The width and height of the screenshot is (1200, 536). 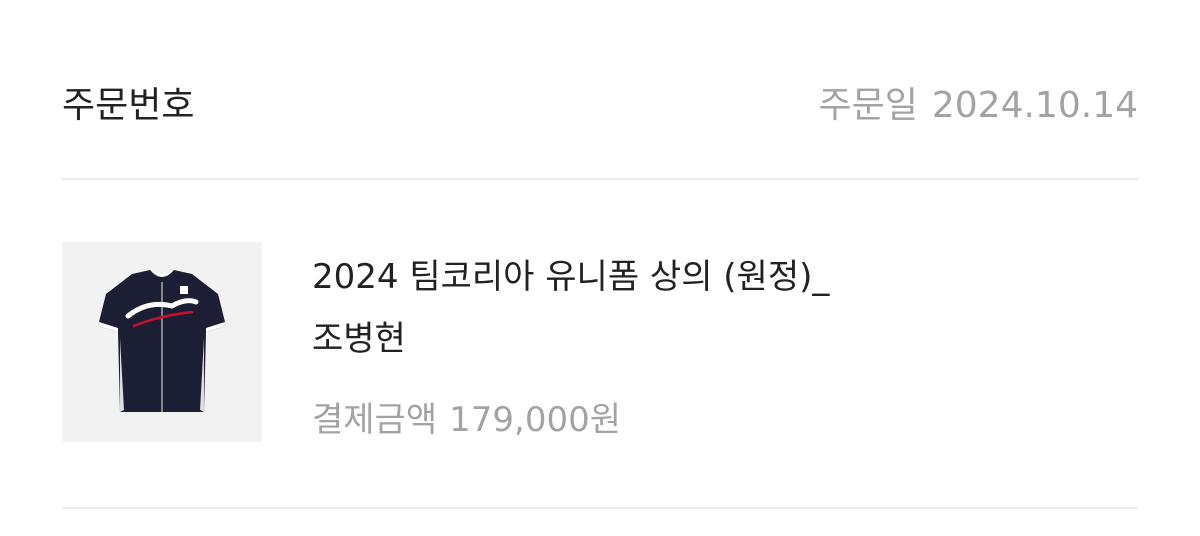 What do you see at coordinates (1034, 105) in the screenshot?
I see `order-date-value: 2024.10.14` at bounding box center [1034, 105].